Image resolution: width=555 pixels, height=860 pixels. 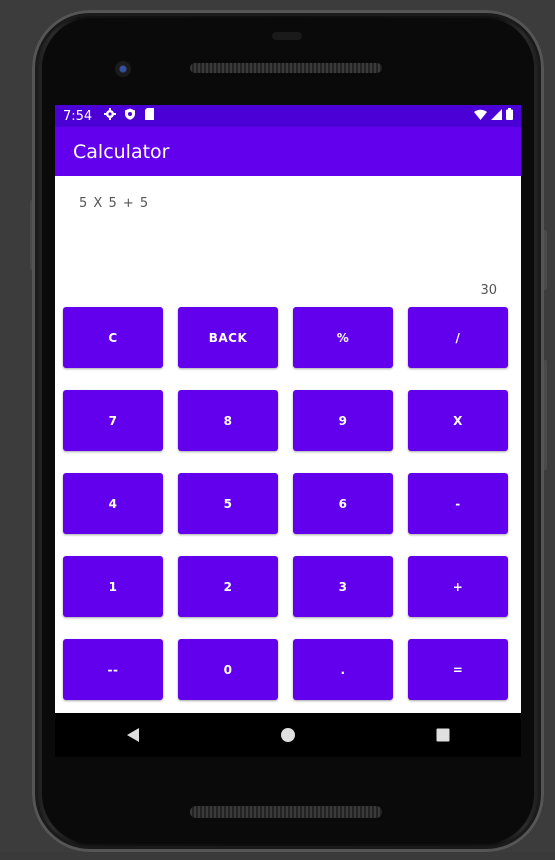 I want to click on subtract-button: -, so click(x=458, y=503).